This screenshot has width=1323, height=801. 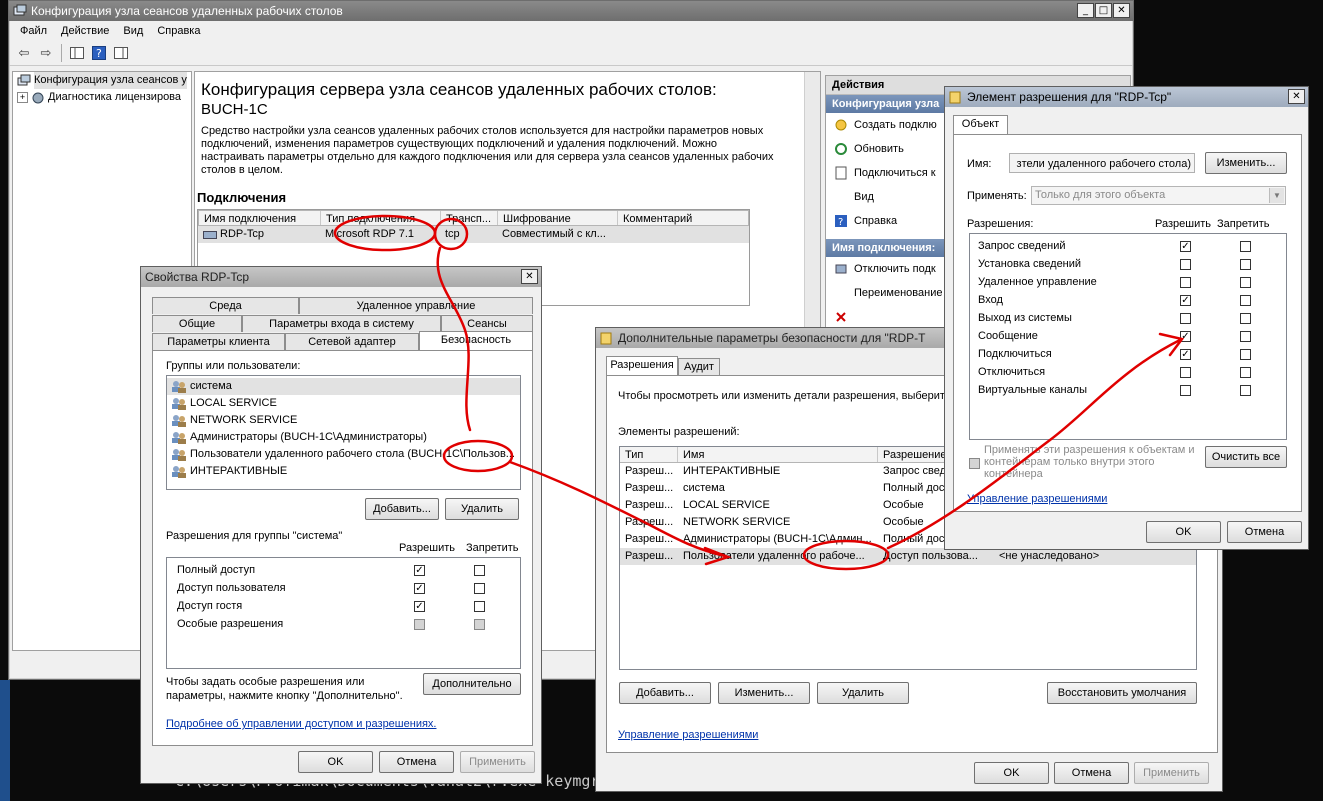 I want to click on tab-environment: Среда, so click(x=225, y=305).